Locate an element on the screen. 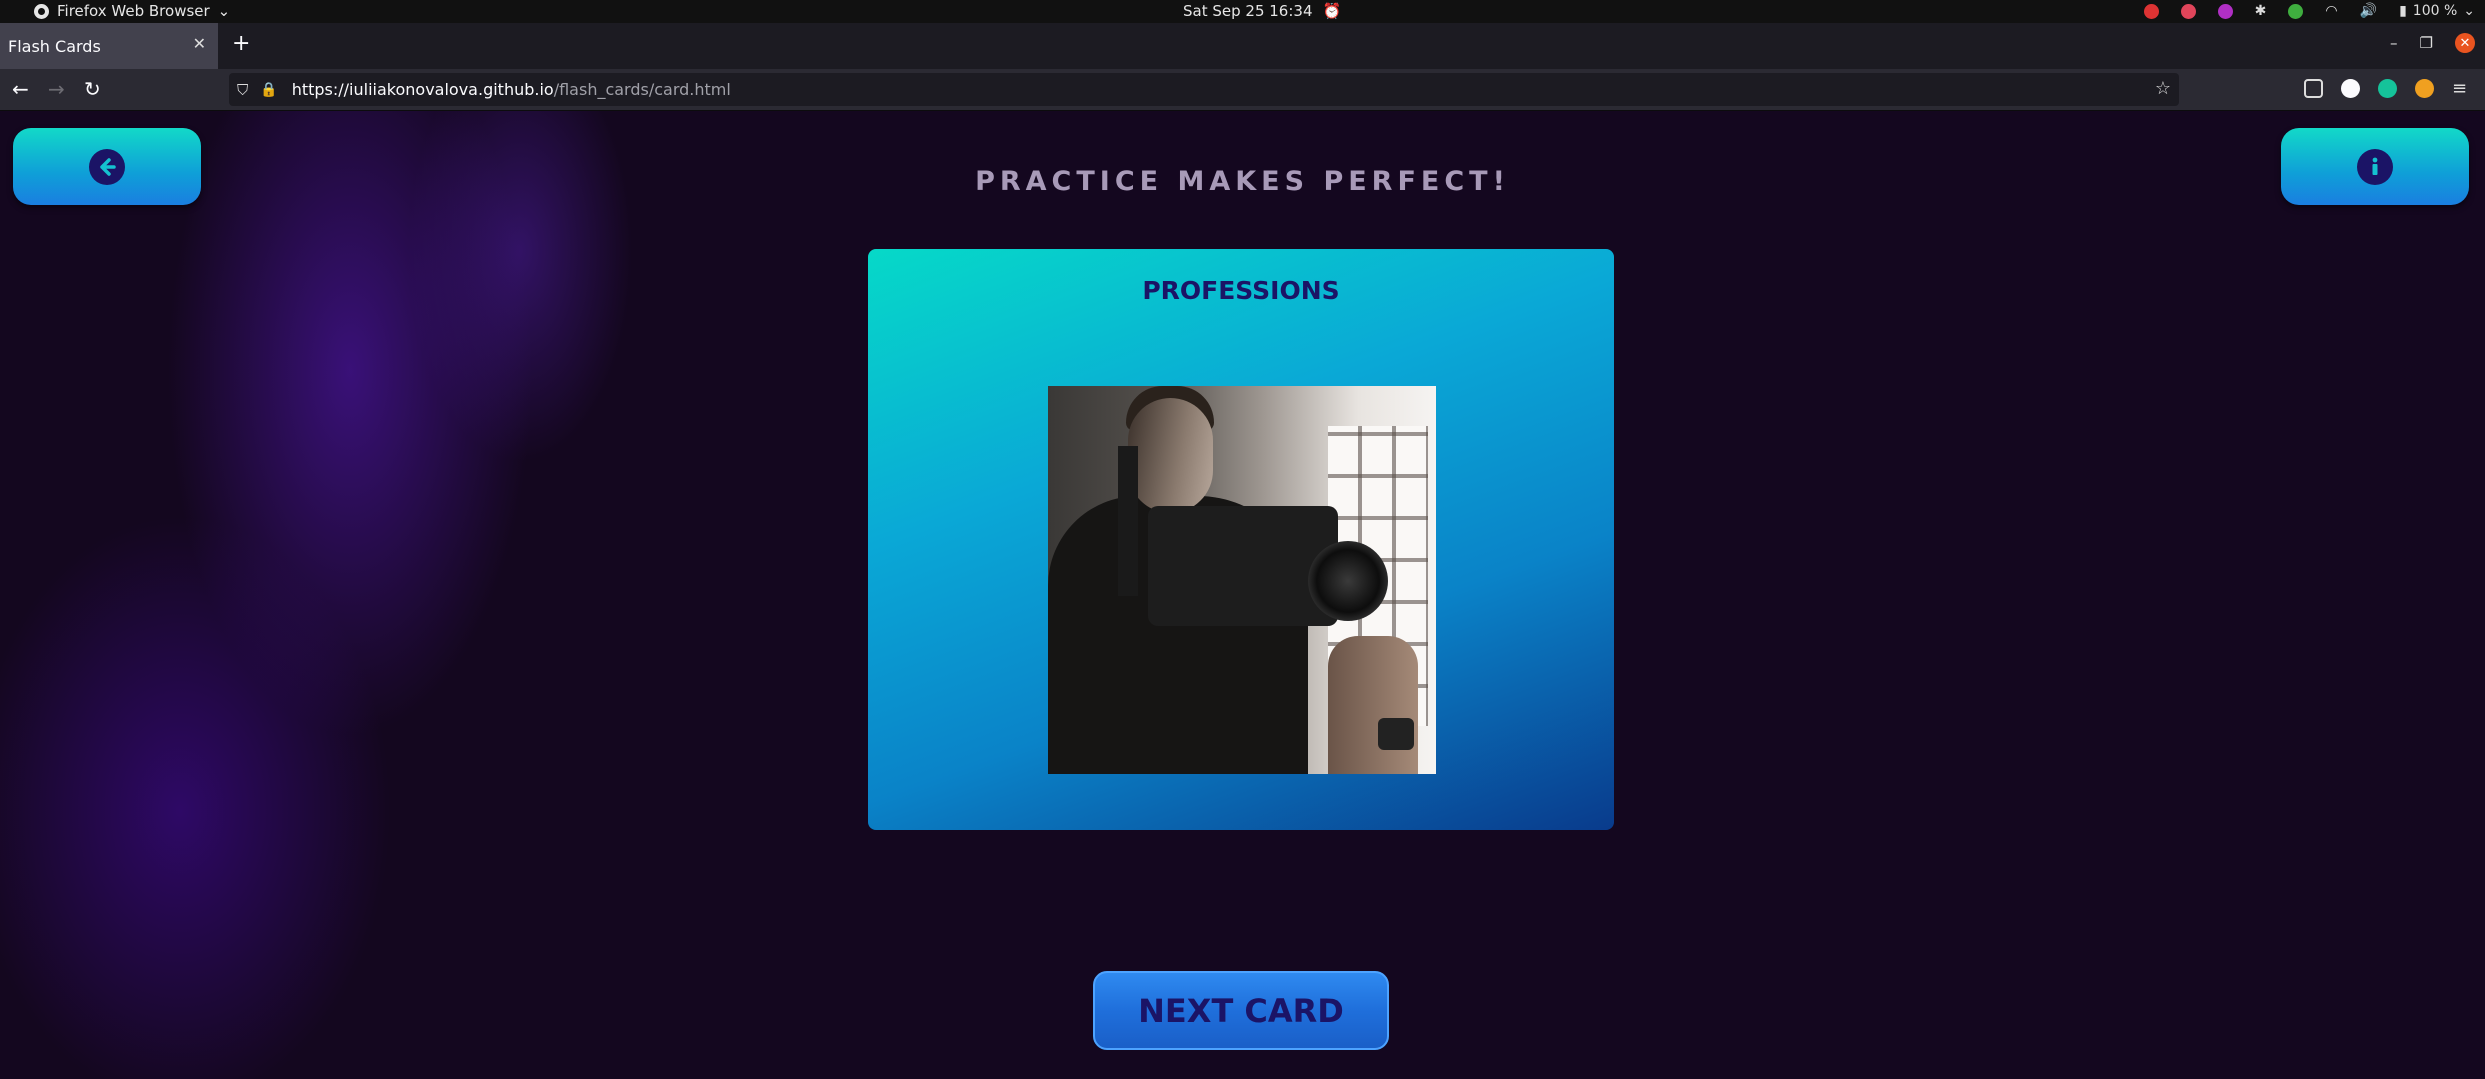  grammarly-icon is located at coordinates (2387, 88).